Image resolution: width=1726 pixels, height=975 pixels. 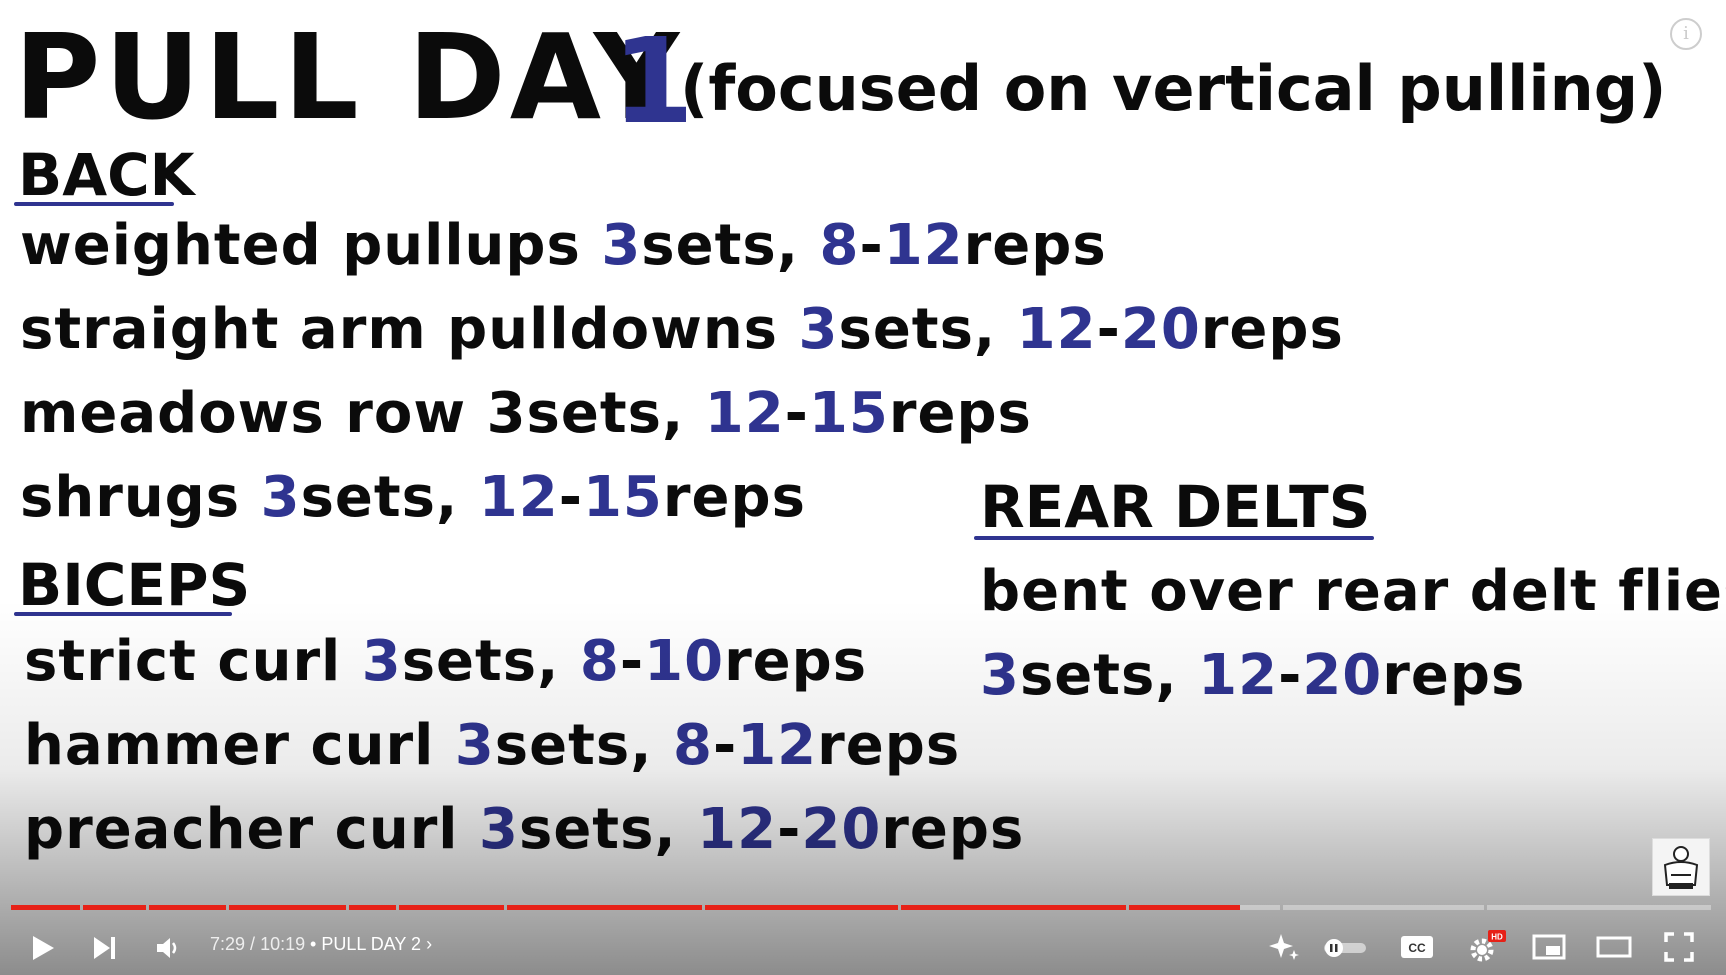 I want to click on theater-icon, so click(x=1614, y=949).